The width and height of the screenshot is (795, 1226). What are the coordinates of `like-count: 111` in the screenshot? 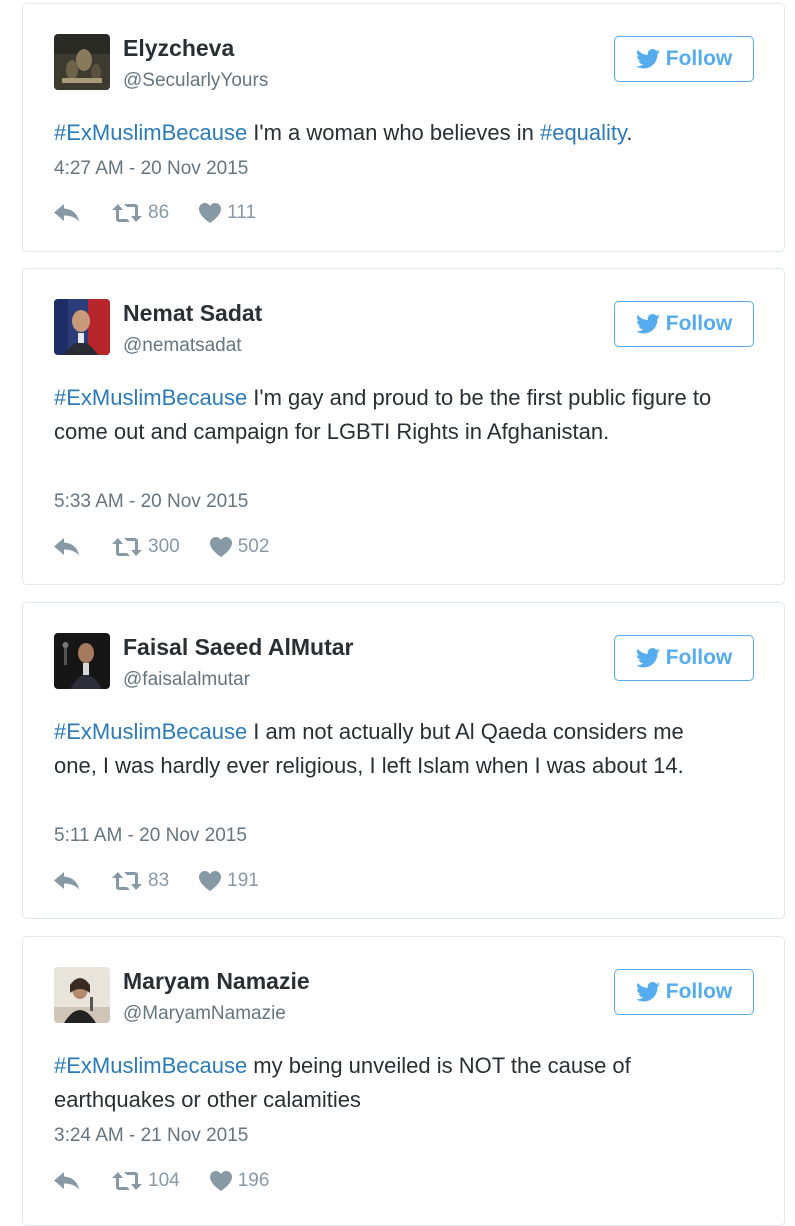 It's located at (242, 212).